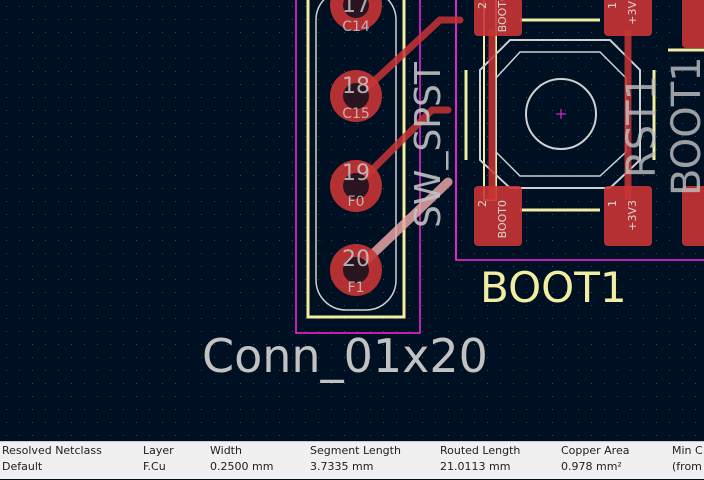  What do you see at coordinates (475, 466) in the screenshot?
I see `status-value: 21.0113 mm` at bounding box center [475, 466].